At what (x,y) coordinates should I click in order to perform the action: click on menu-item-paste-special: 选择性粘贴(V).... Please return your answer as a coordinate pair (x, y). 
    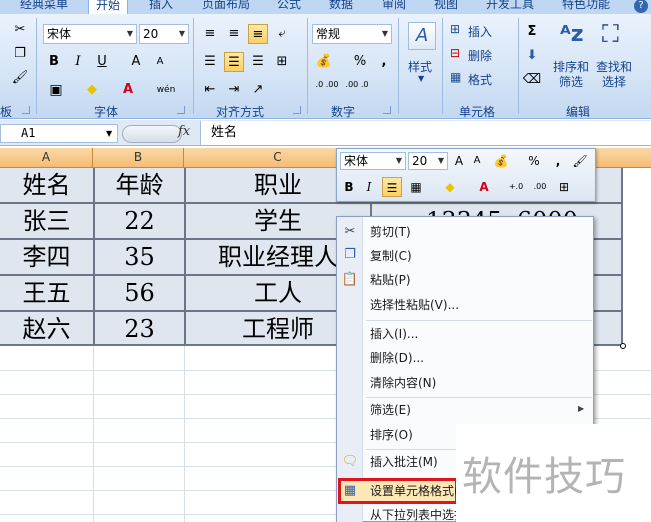
    Looking at the image, I should click on (414, 305).